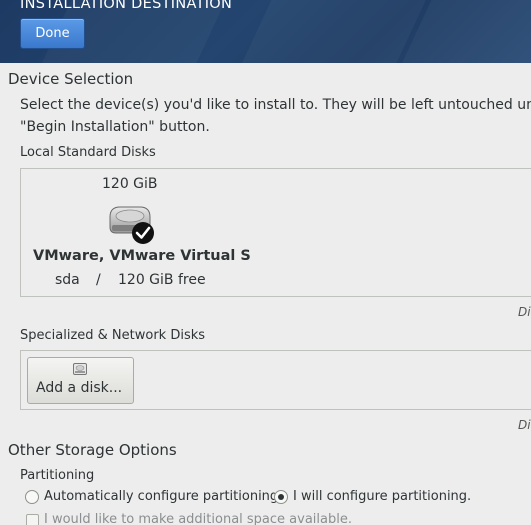 The height and width of the screenshot is (525, 531). Describe the element at coordinates (92, 450) in the screenshot. I see `other-storage-title: Other Storage Options` at that location.